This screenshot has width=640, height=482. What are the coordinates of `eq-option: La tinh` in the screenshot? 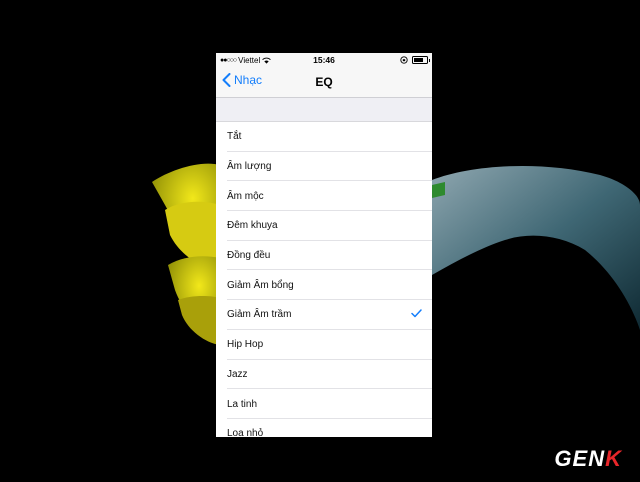 It's located at (324, 404).